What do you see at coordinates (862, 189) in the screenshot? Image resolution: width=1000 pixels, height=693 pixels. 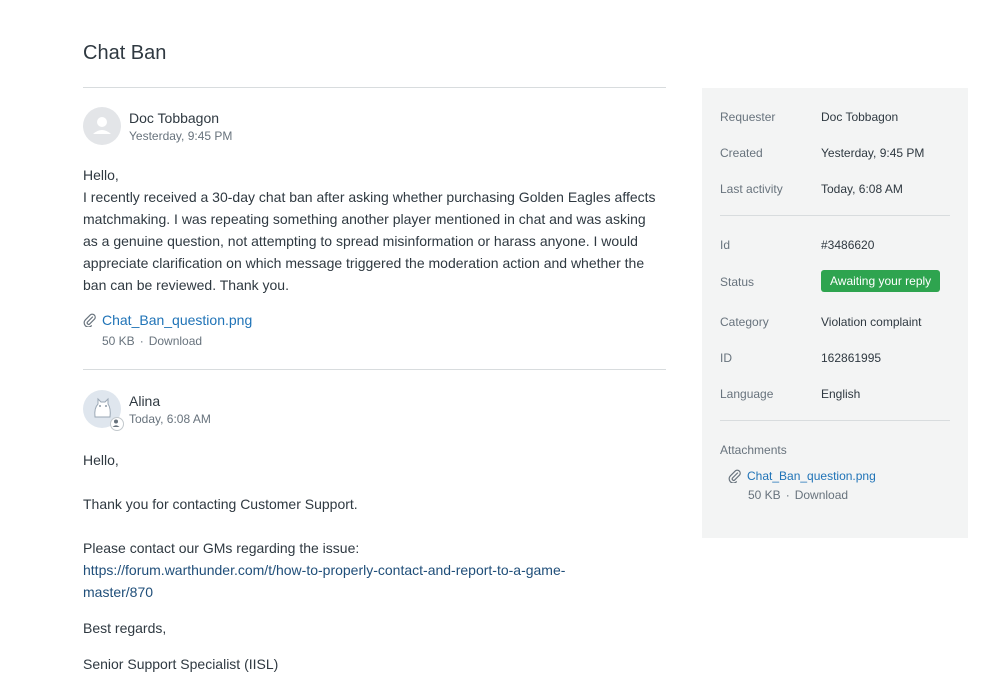 I see `detail-value: Today, 6:08 AM` at bounding box center [862, 189].